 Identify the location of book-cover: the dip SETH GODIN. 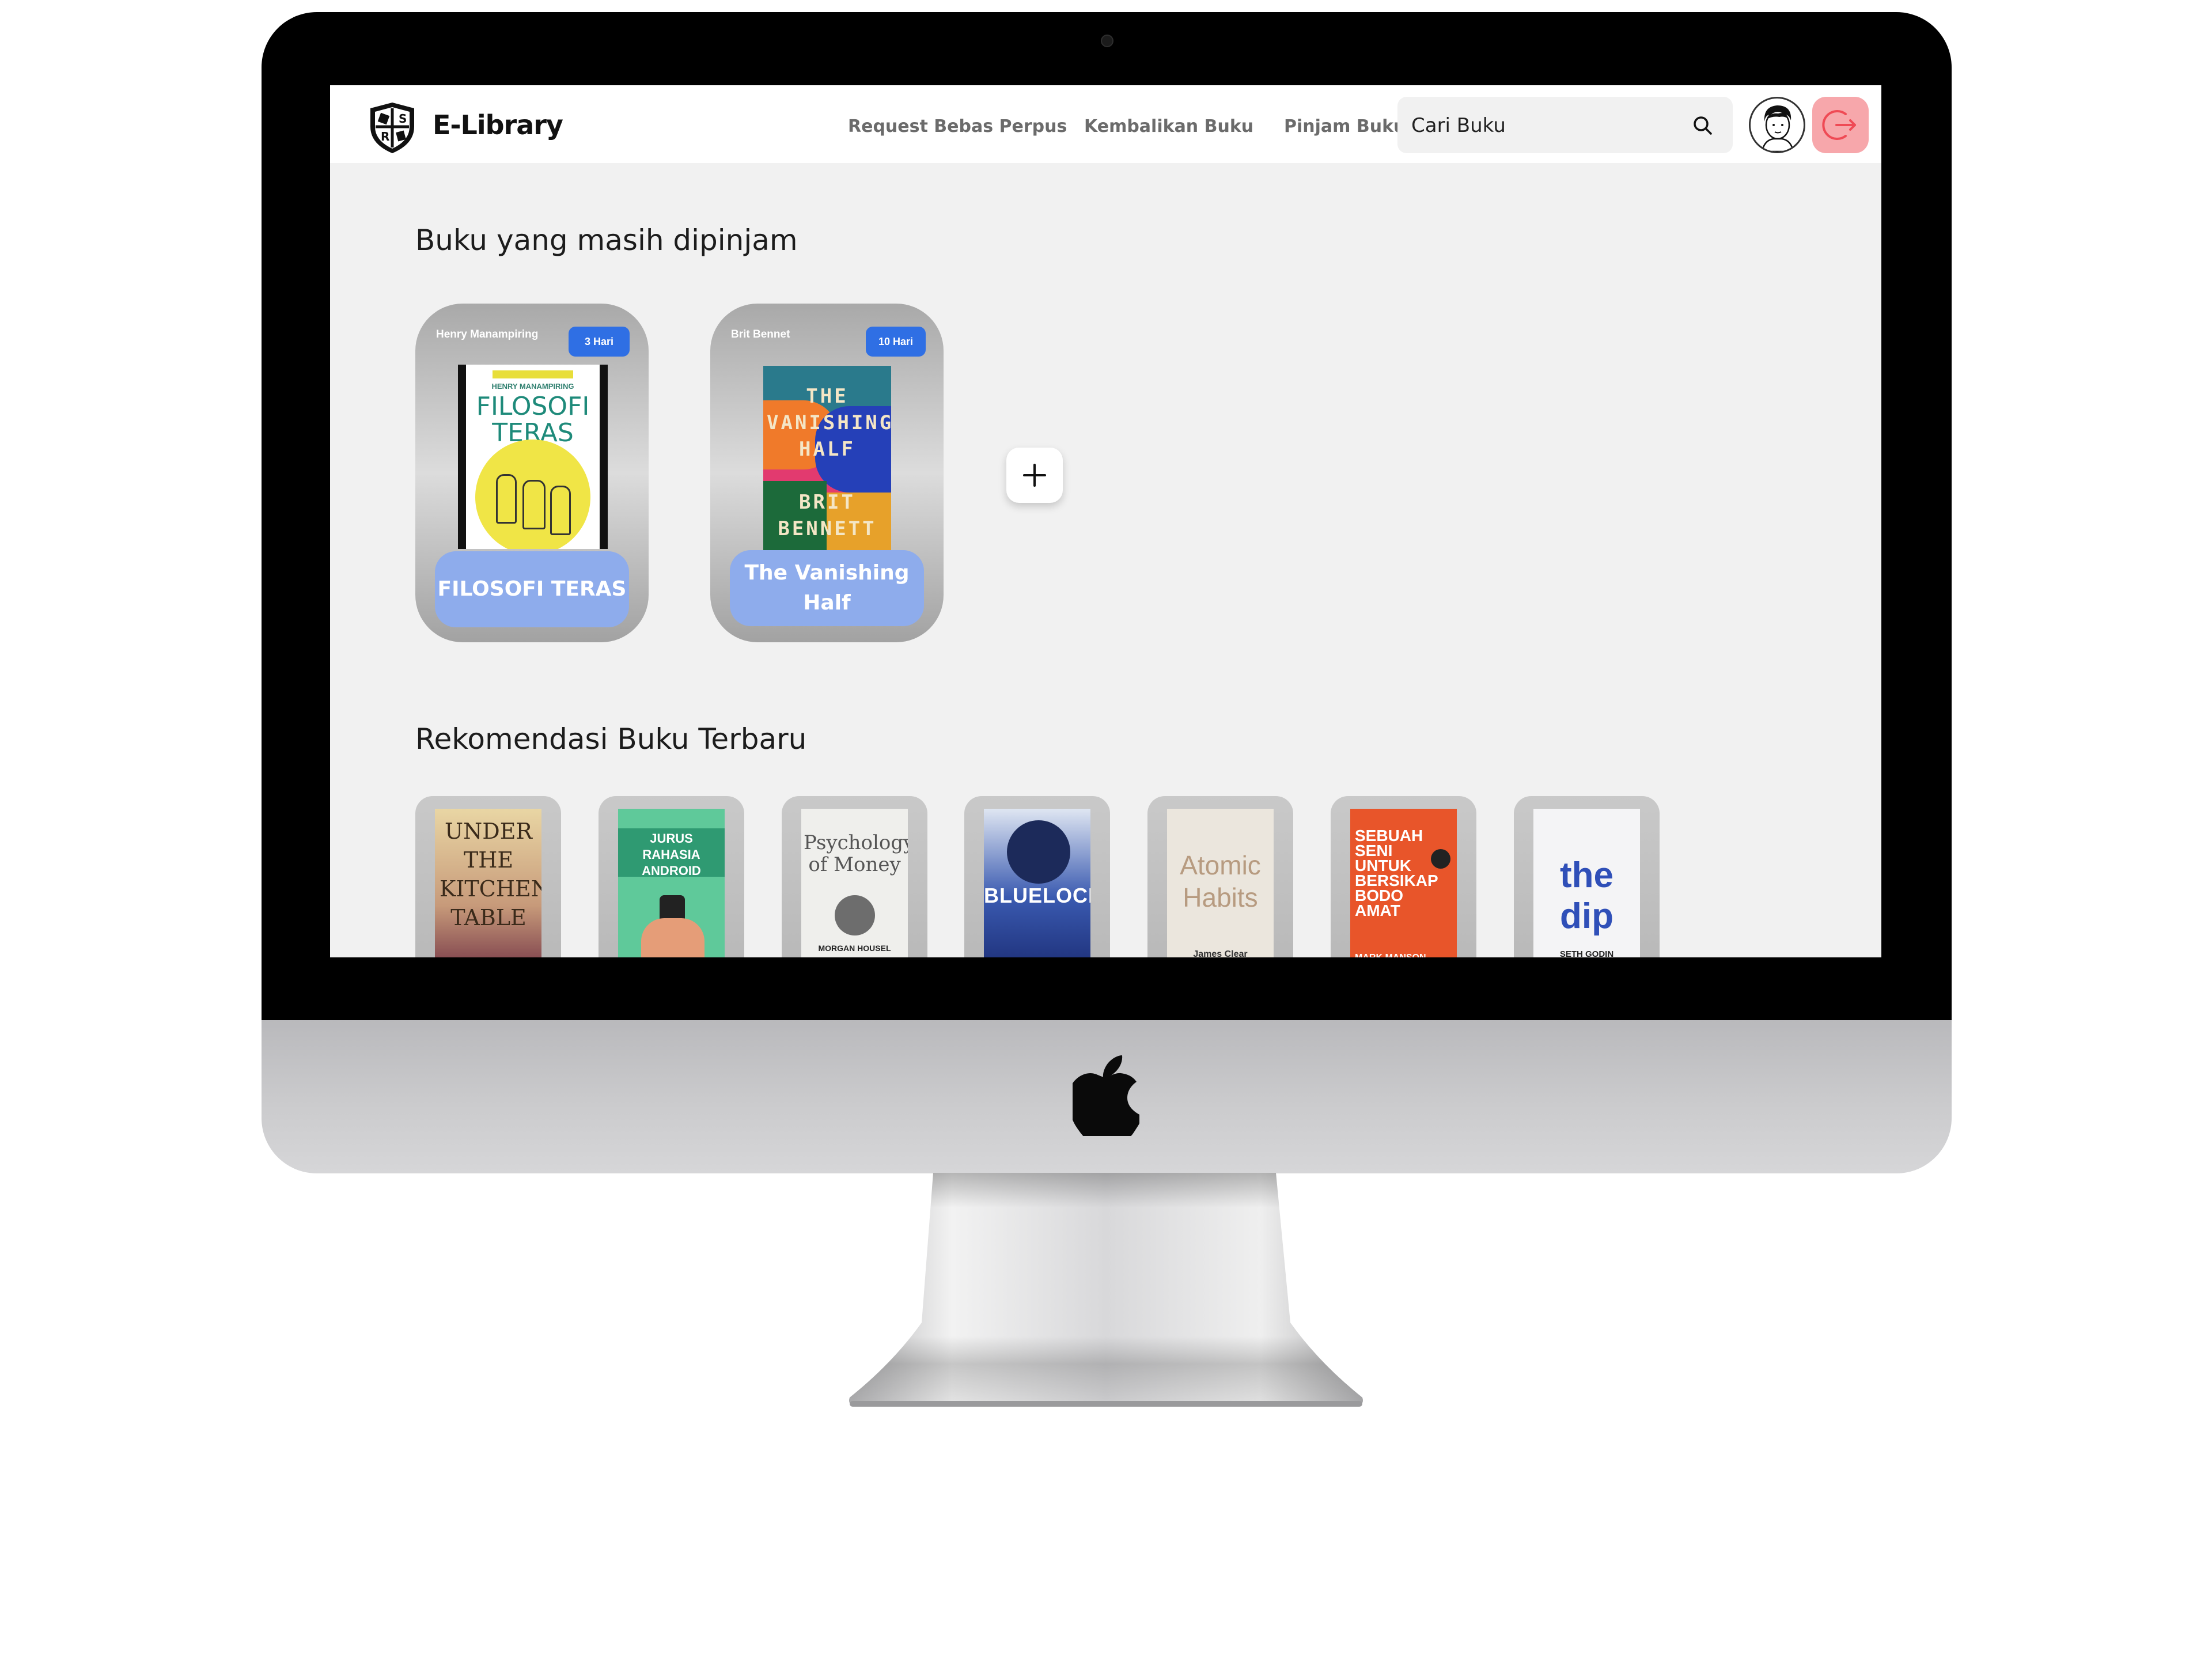
(1586, 883).